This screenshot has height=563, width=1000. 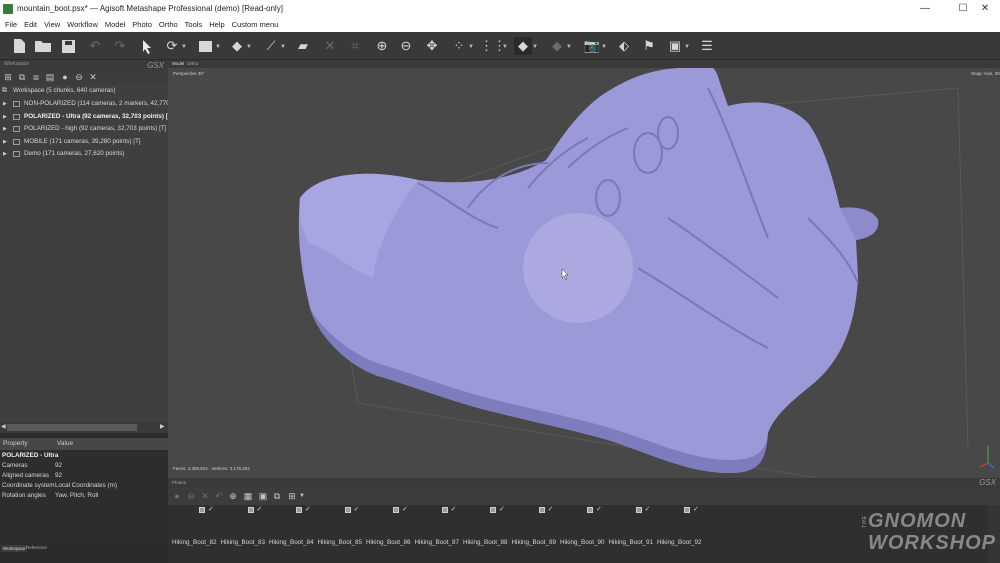 I want to click on property-name: Cameras, so click(x=15, y=465).